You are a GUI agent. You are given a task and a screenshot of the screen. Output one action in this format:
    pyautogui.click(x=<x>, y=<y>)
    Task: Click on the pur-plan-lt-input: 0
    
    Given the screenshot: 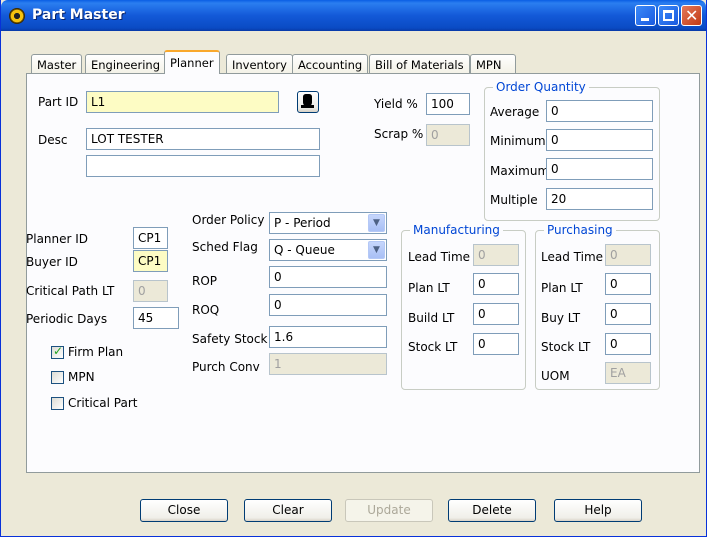 What is the action you would take?
    pyautogui.click(x=628, y=284)
    